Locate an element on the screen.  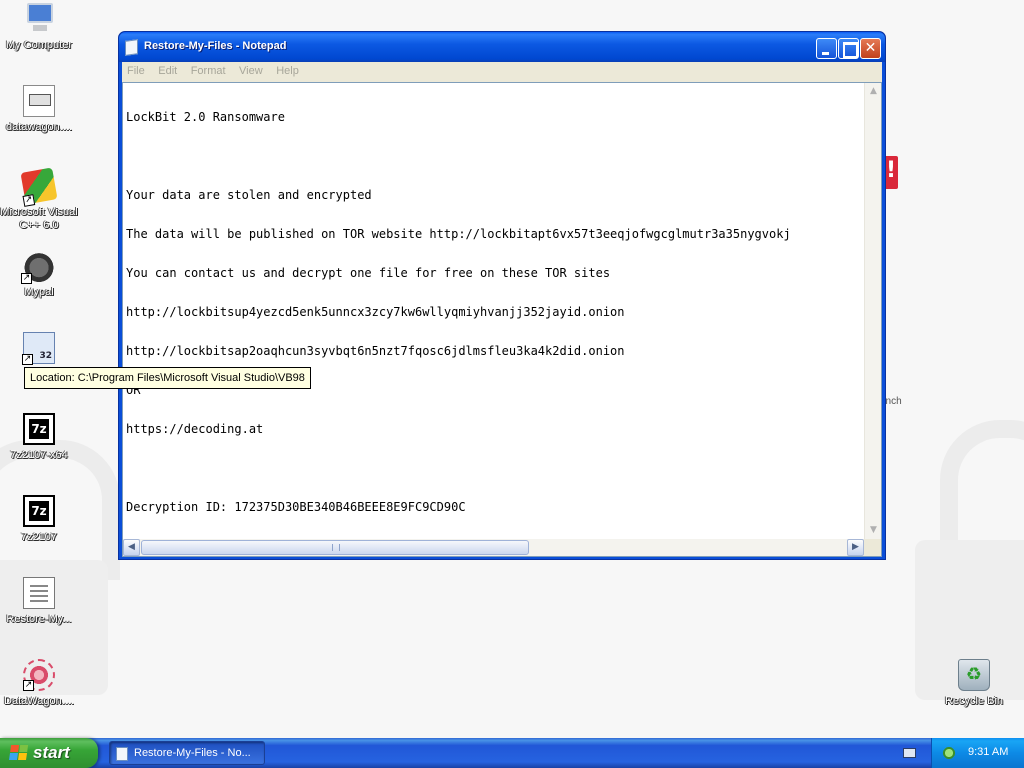
horizontal-scroll-thumb is located at coordinates (335, 547).